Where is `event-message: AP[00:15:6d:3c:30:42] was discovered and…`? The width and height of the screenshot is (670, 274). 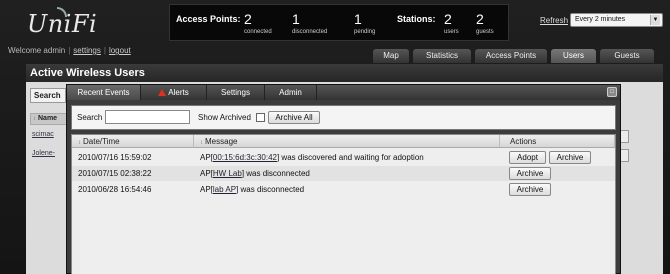
event-message: AP[00:15:6d:3c:30:42] was discovered and… is located at coordinates (312, 157).